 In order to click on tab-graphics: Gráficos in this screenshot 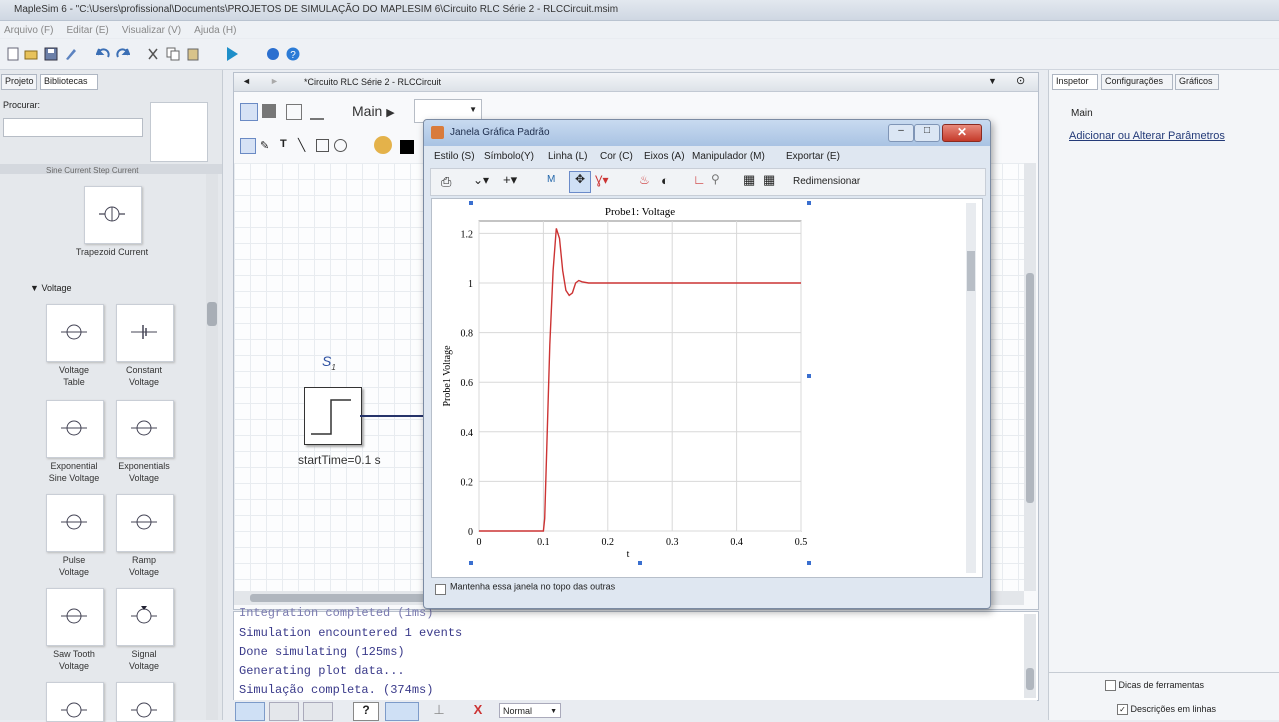, I will do `click(1197, 82)`.